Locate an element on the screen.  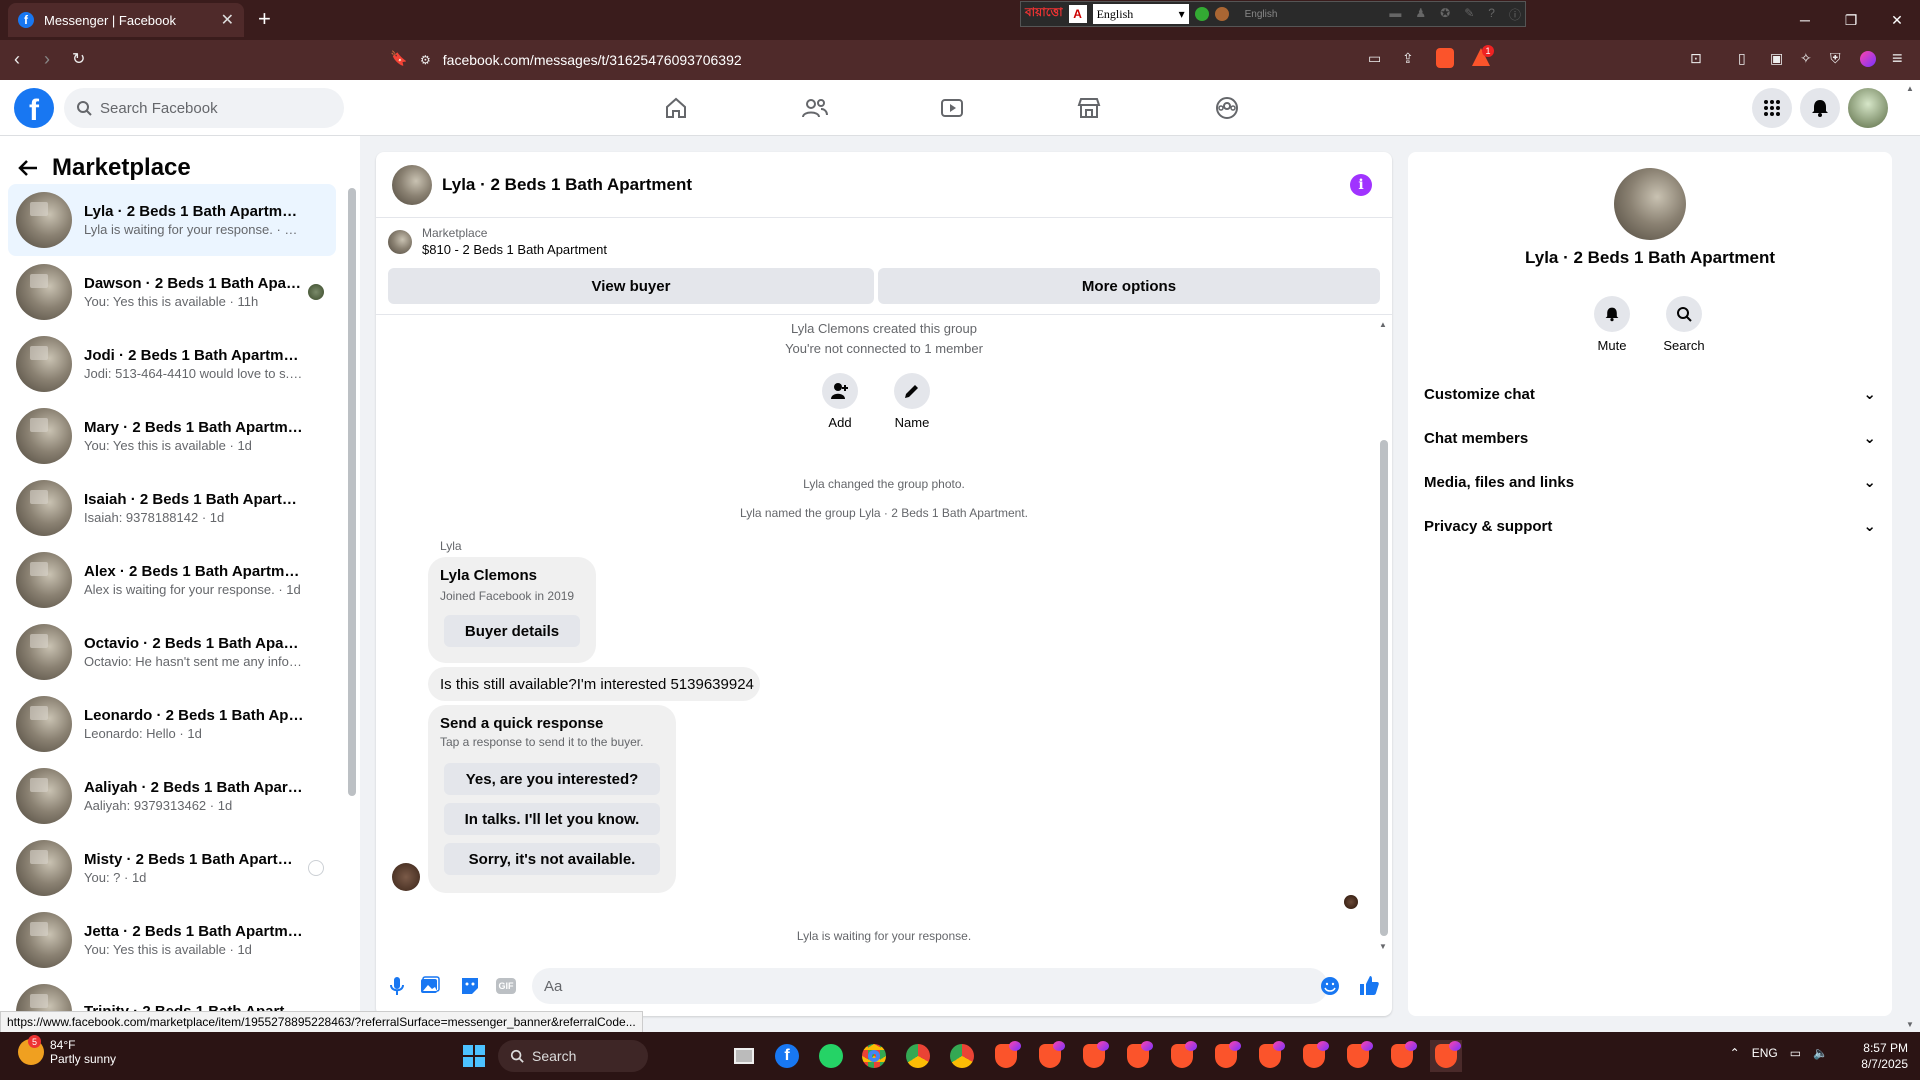
microphone-icon is located at coordinates (397, 986).